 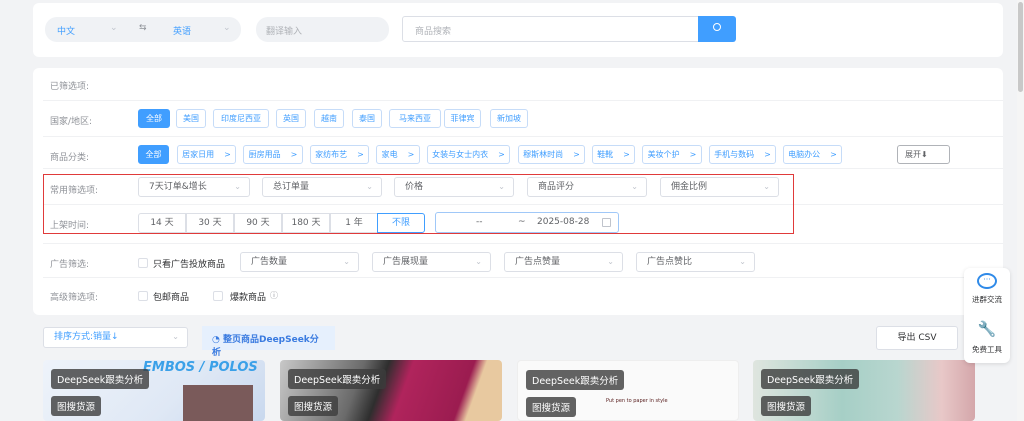 What do you see at coordinates (71, 122) in the screenshot?
I see `country-label: 国家/地区:` at bounding box center [71, 122].